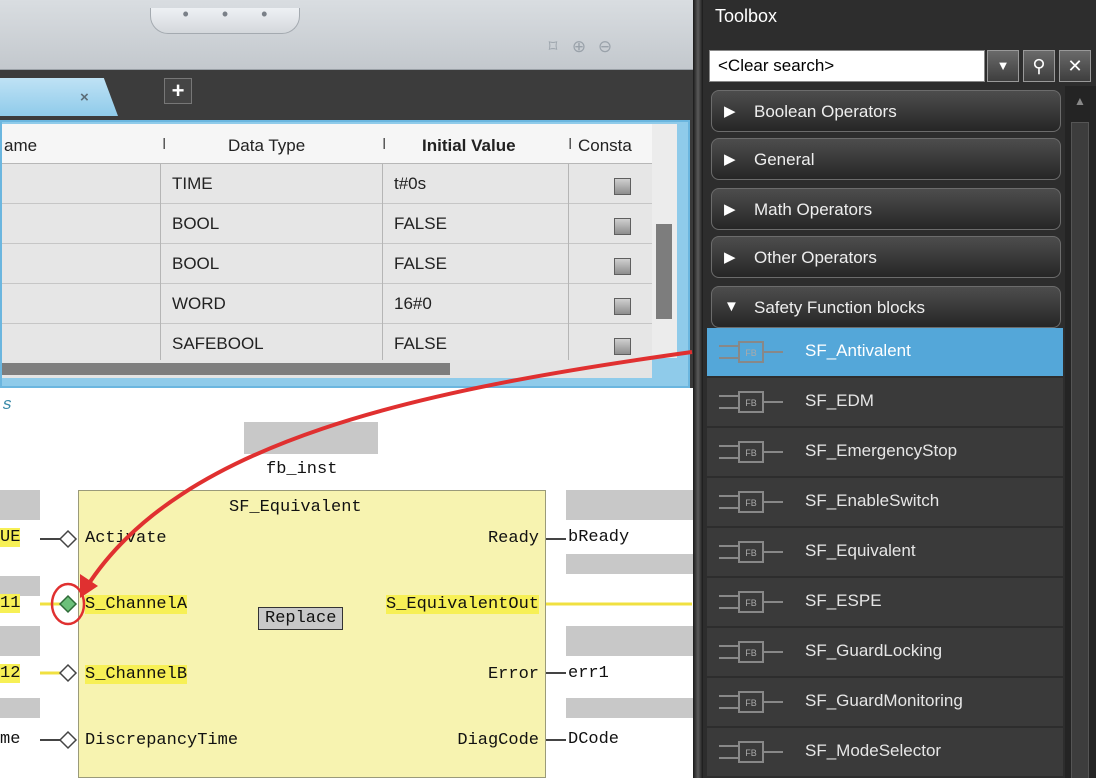  Describe the element at coordinates (886, 209) in the screenshot. I see `category-math-operators: ▶ Math Operators` at that location.